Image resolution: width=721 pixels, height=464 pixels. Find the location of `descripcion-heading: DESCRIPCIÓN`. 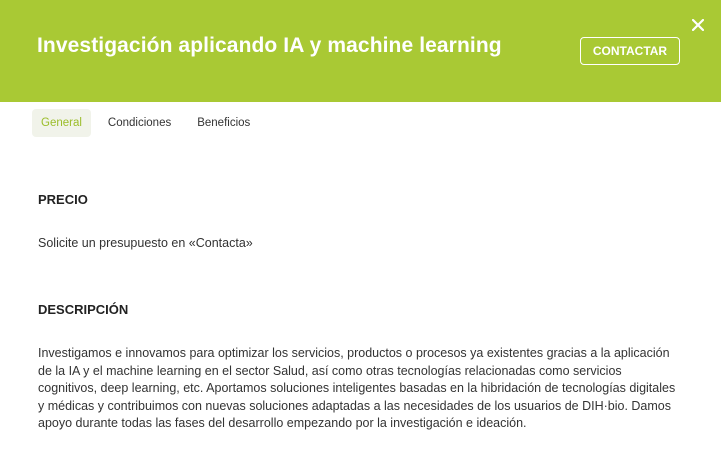

descripcion-heading: DESCRIPCIÓN is located at coordinates (83, 309).